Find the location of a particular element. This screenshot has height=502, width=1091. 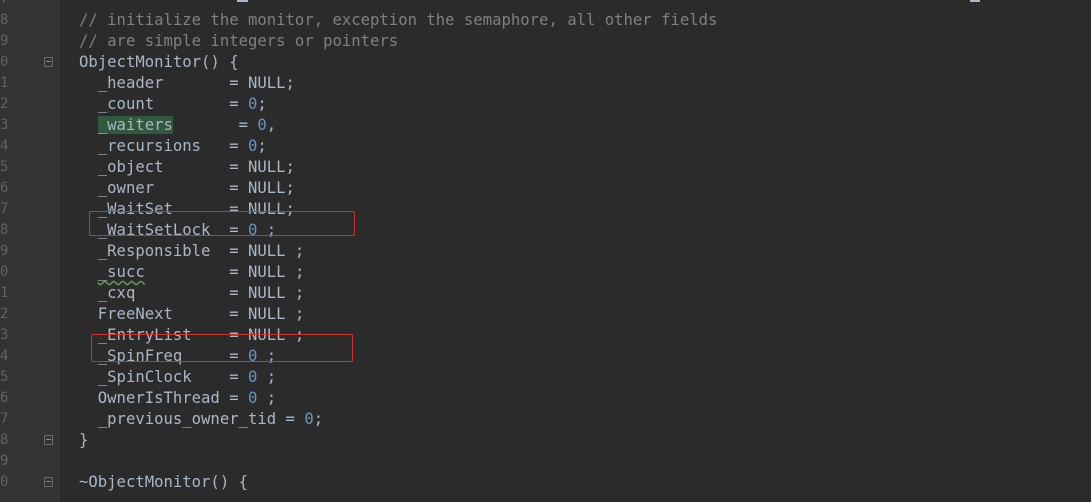

code-text: FreeNext = NULL ; is located at coordinates (192, 314).